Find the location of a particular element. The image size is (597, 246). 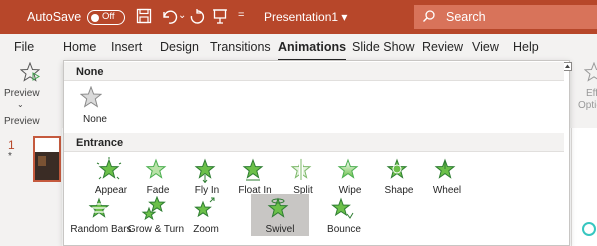

slide-thumbnail is located at coordinates (47, 159).